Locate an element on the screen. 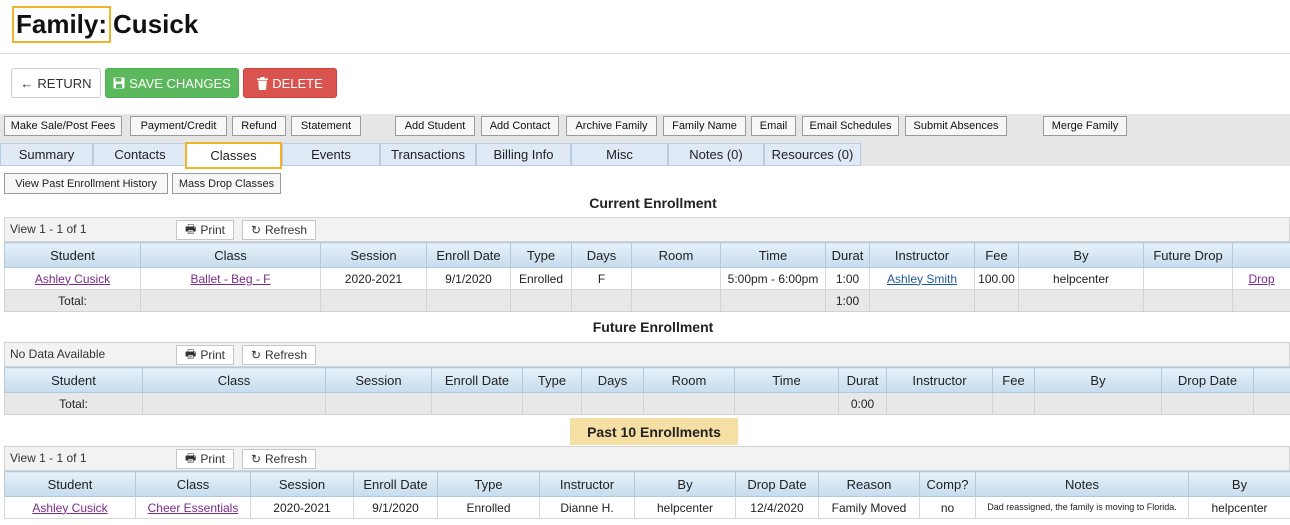 This screenshot has height=525, width=1290. past-enrollments-title: Past 10 Enrollments is located at coordinates (654, 431).